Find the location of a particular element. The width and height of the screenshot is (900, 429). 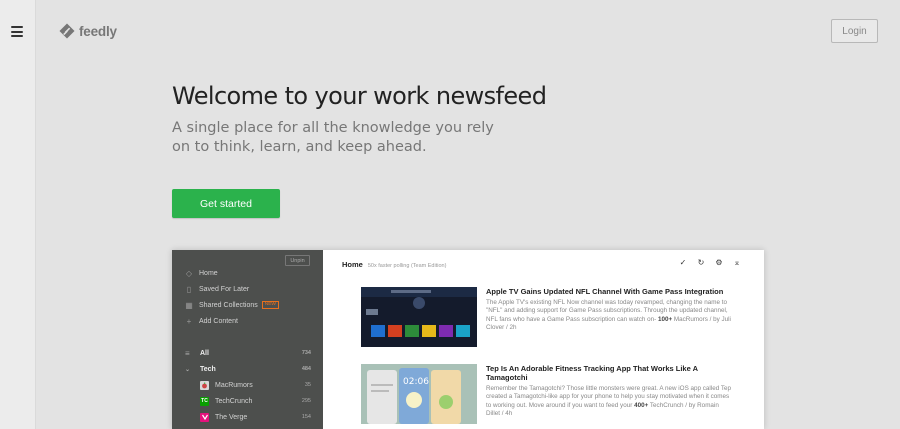

unread-count: 35 is located at coordinates (307, 385).